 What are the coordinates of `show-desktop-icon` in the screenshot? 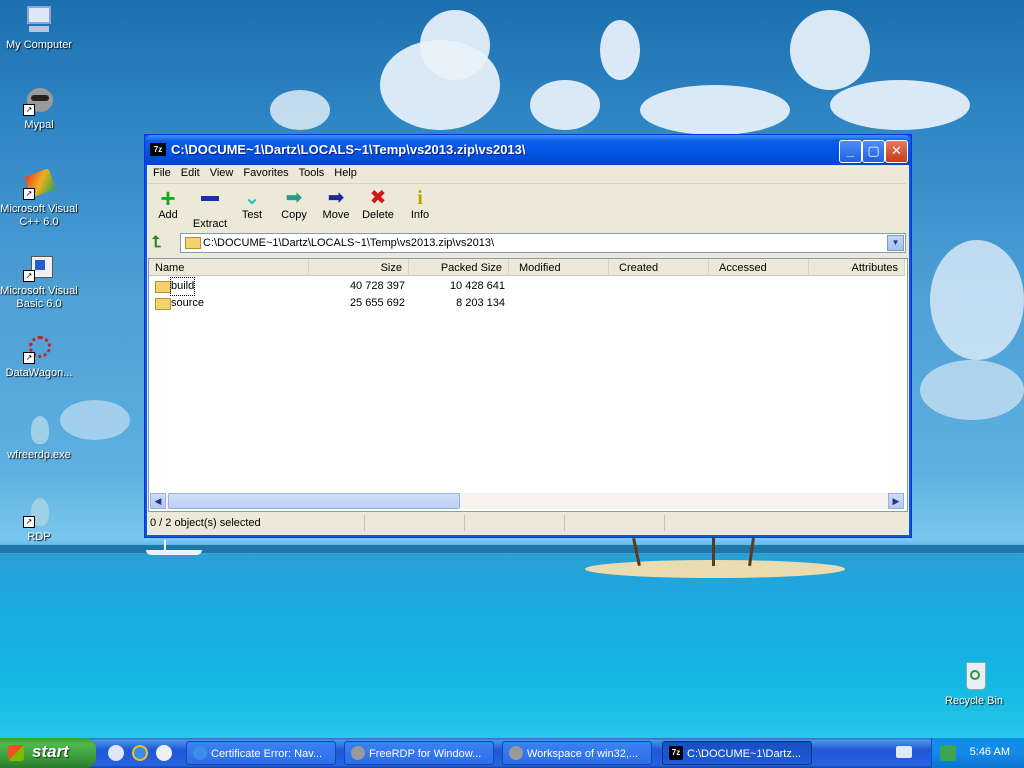 It's located at (116, 753).